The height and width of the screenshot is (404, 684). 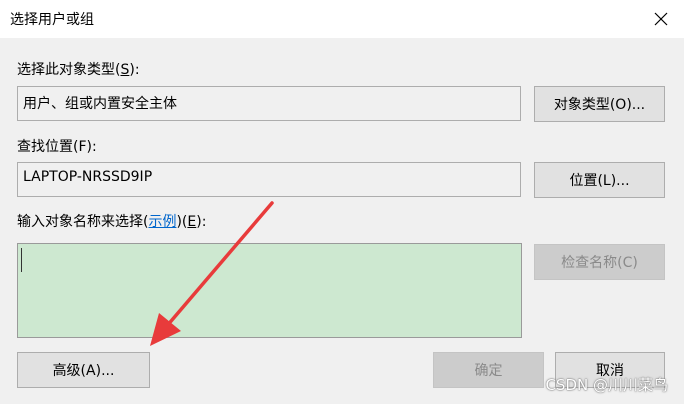 I want to click on close-button, so click(x=661, y=19).